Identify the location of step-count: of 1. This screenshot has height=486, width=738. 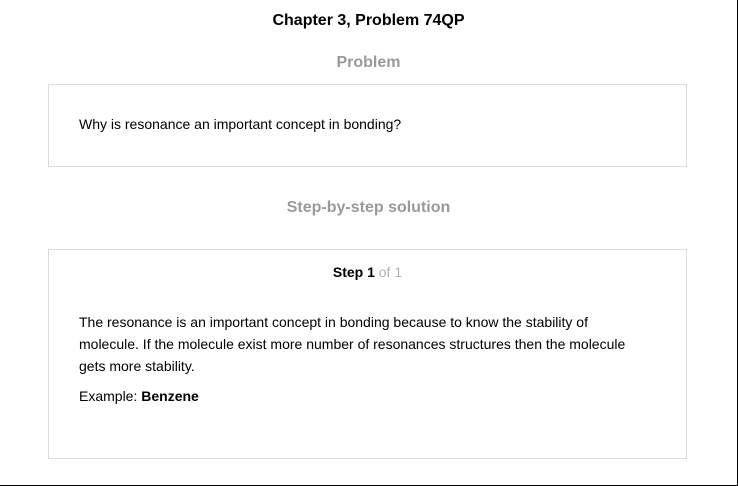
(388, 272).